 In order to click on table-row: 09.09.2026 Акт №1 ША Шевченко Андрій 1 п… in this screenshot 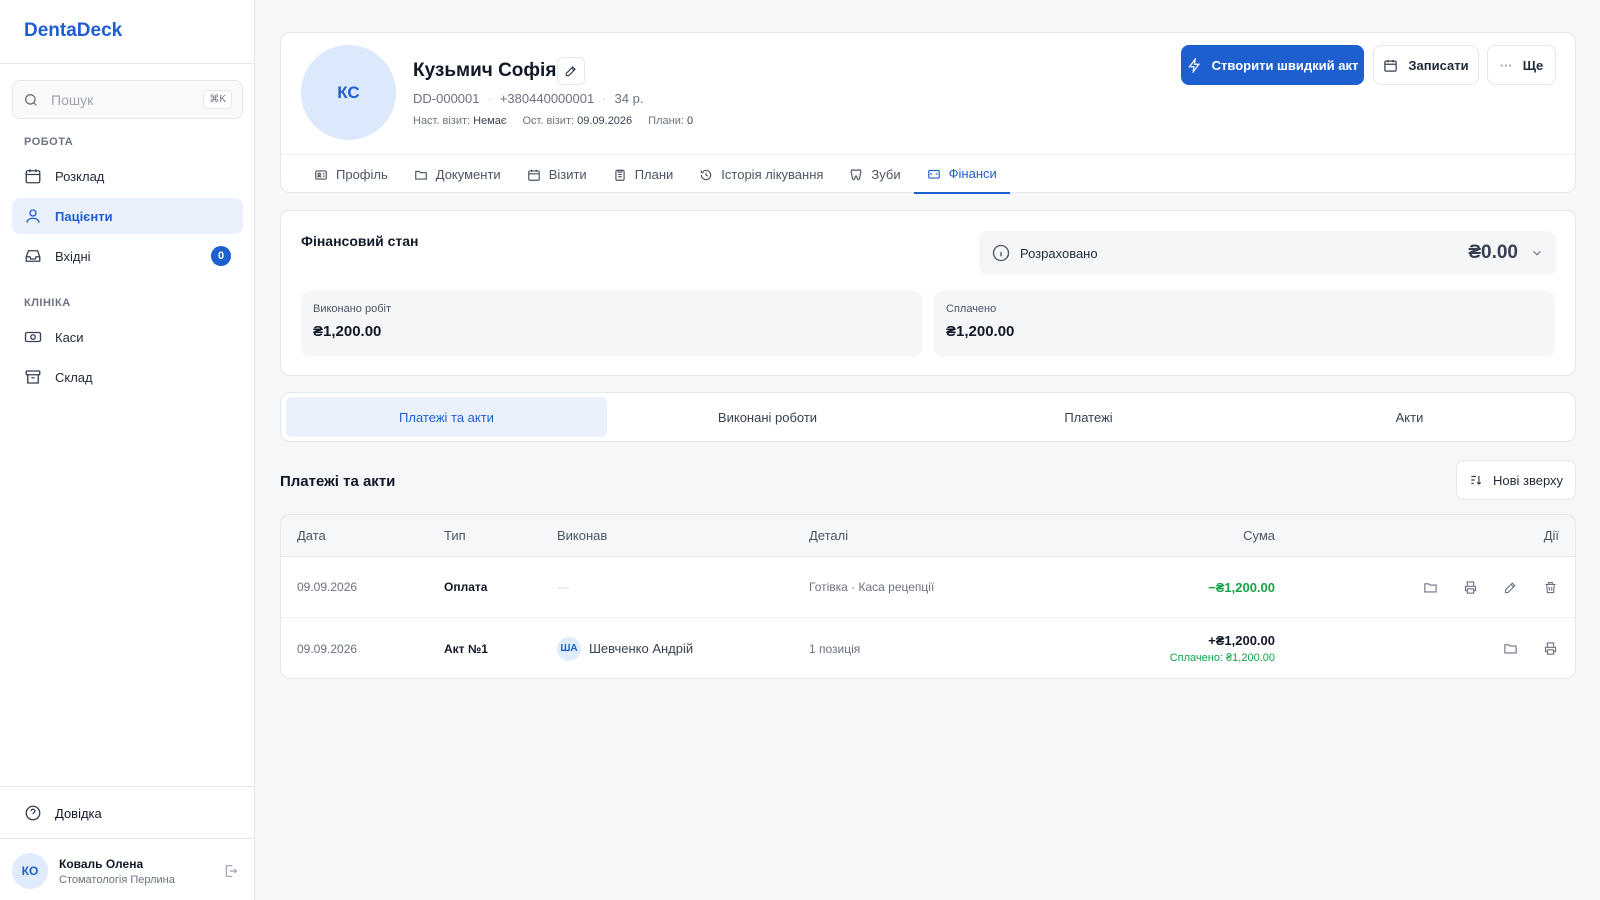, I will do `click(928, 648)`.